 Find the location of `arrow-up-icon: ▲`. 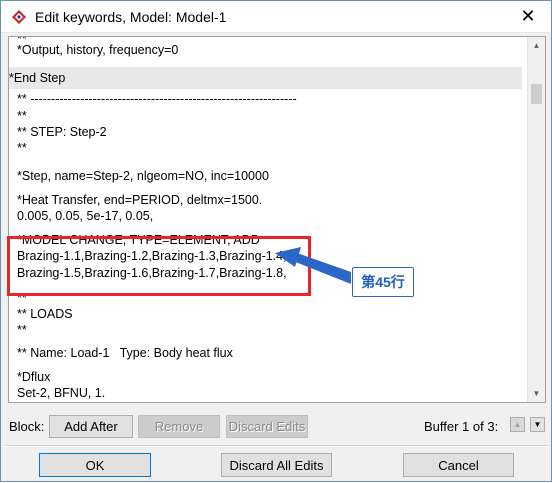

arrow-up-icon: ▲ is located at coordinates (517, 424).